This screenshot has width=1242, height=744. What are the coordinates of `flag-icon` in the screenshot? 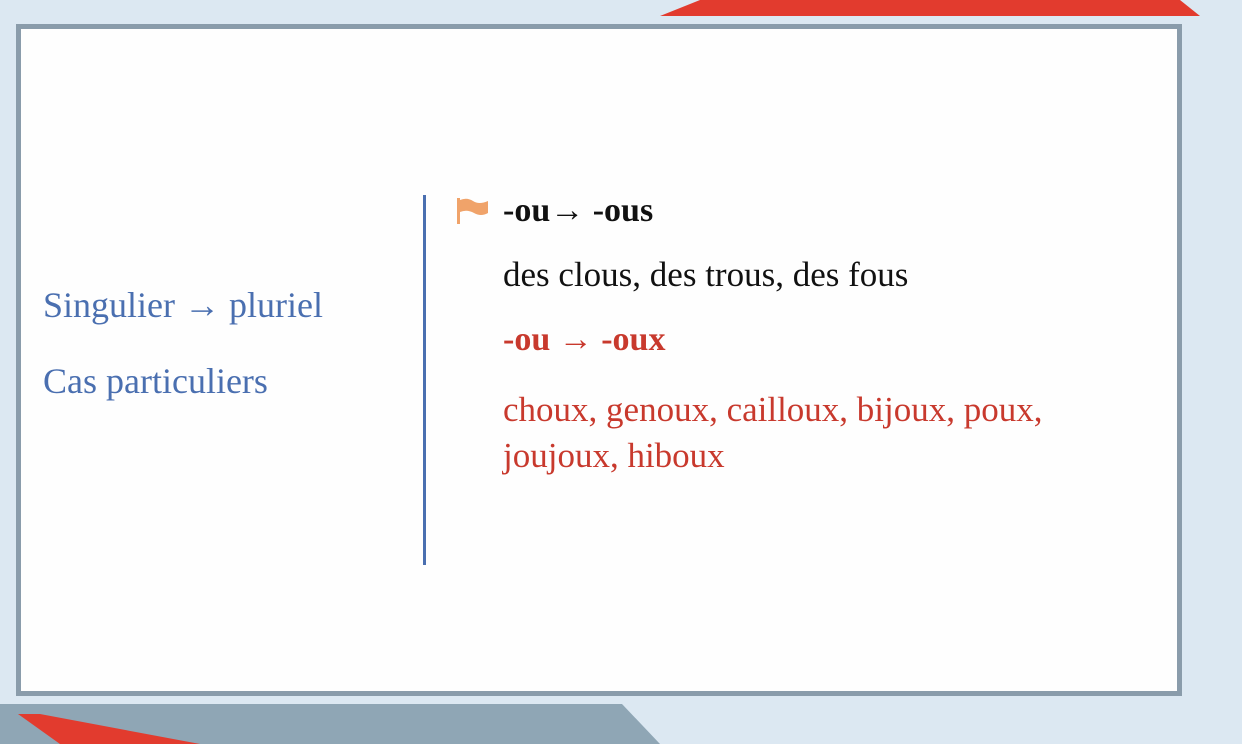 It's located at (473, 211).